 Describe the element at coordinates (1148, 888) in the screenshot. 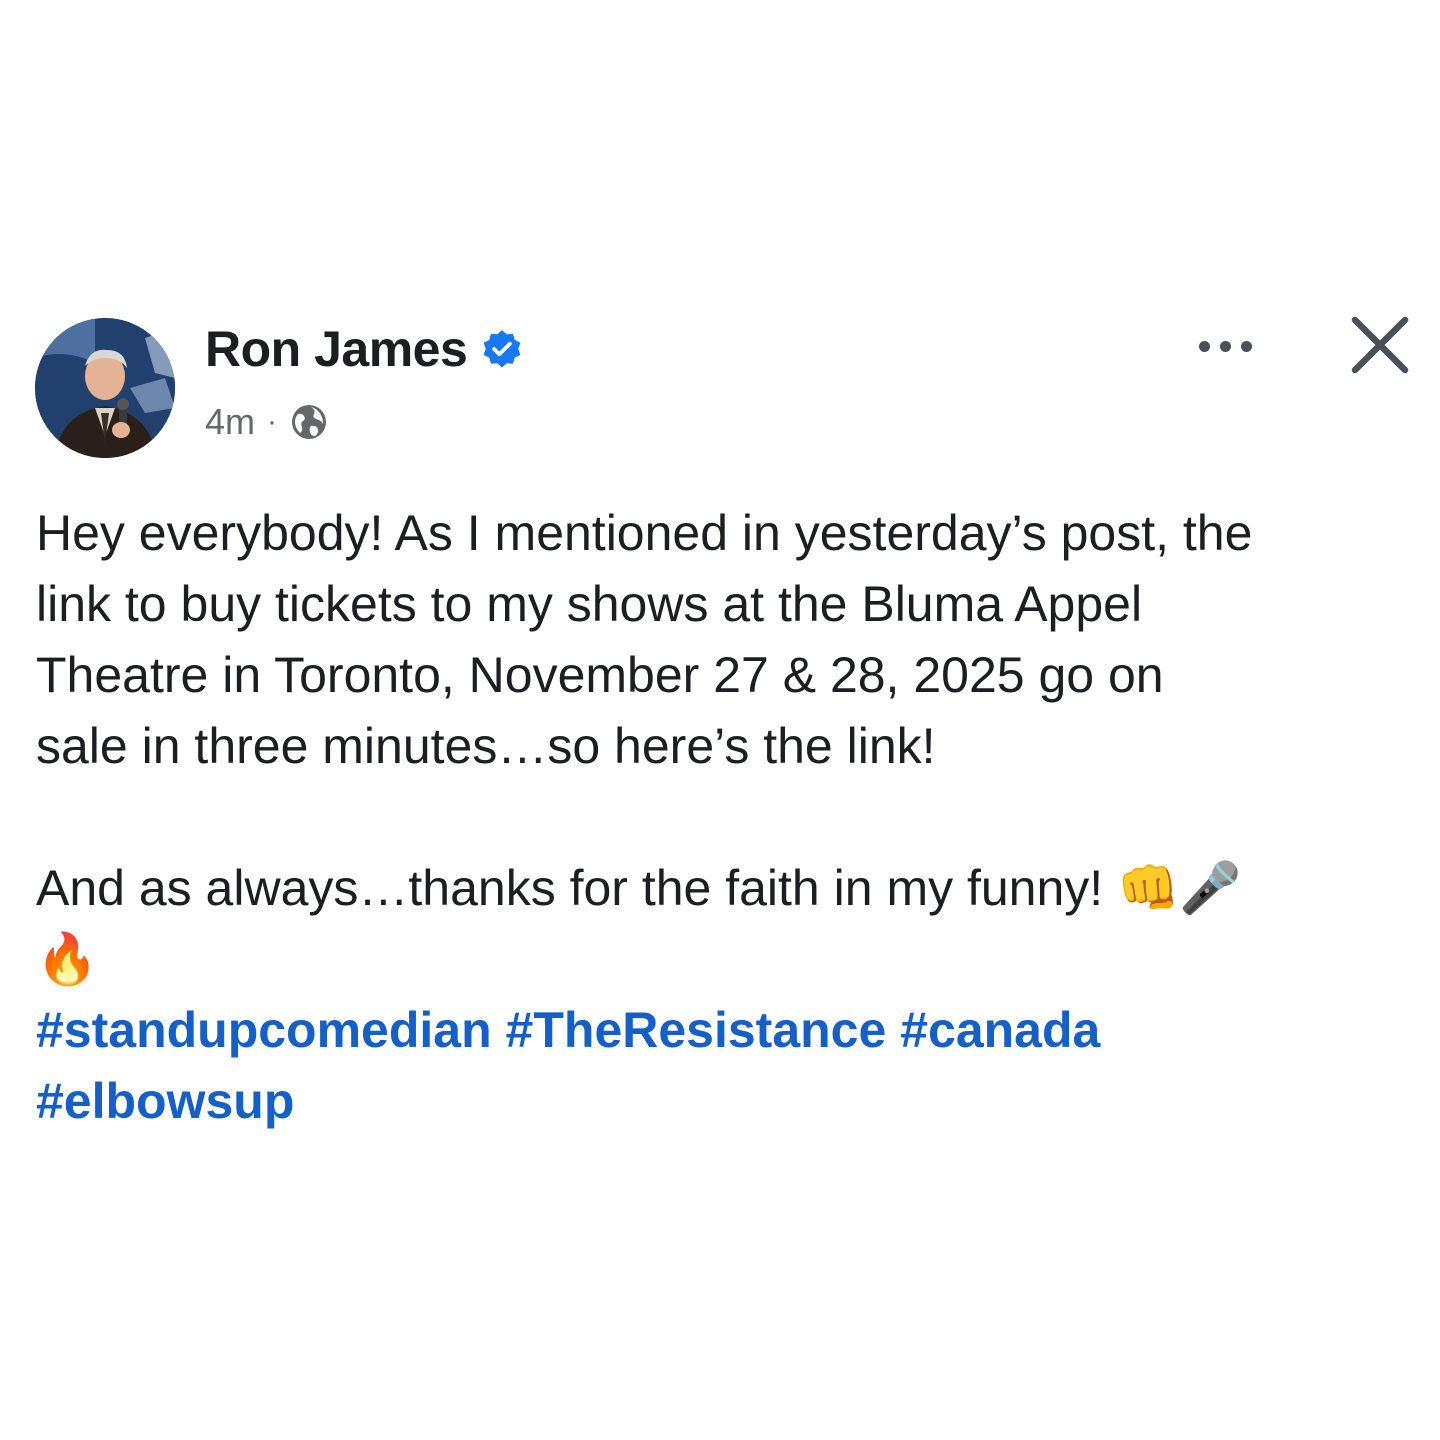

I see `fist-emoji-icon: 👊` at that location.